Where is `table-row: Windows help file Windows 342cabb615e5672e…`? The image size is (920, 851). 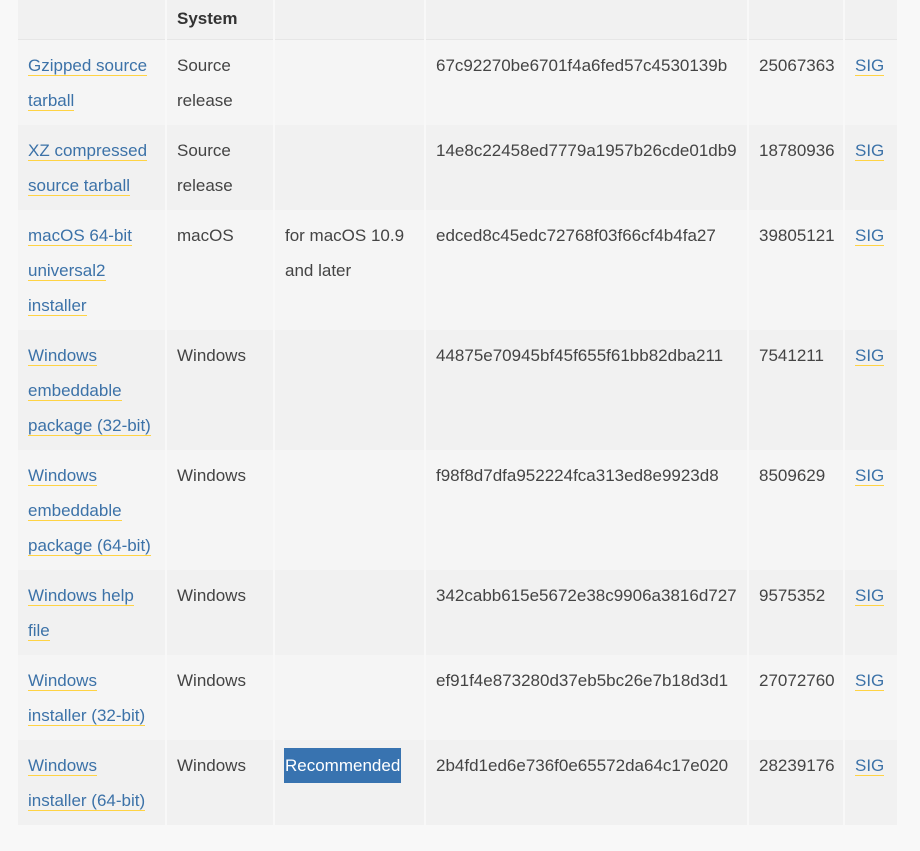
table-row: Windows help file Windows 342cabb615e5672e… is located at coordinates (457, 612).